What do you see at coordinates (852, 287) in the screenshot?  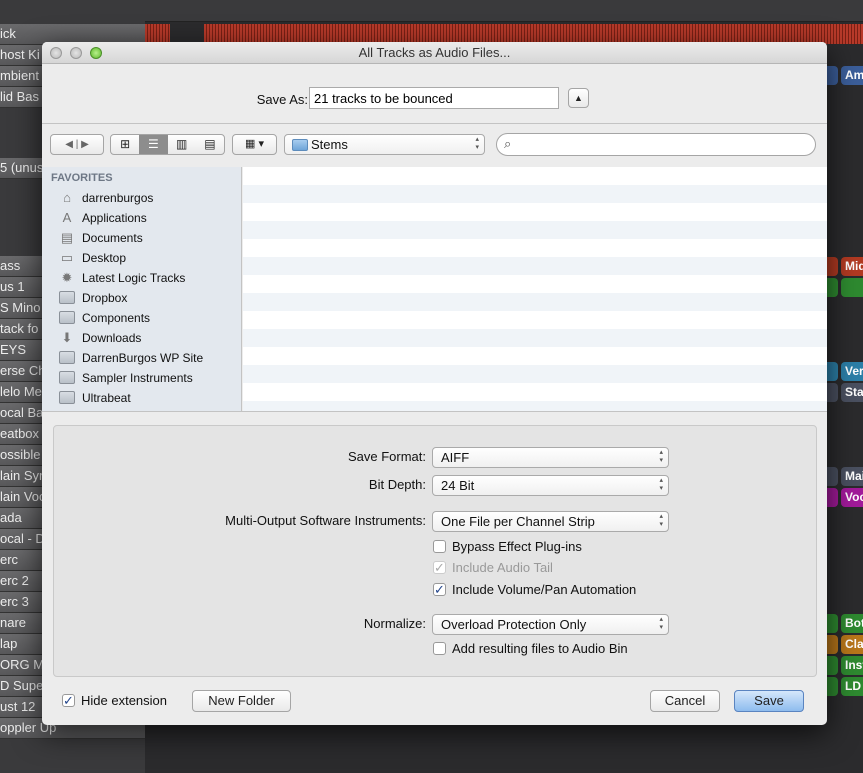 I see `region` at bounding box center [852, 287].